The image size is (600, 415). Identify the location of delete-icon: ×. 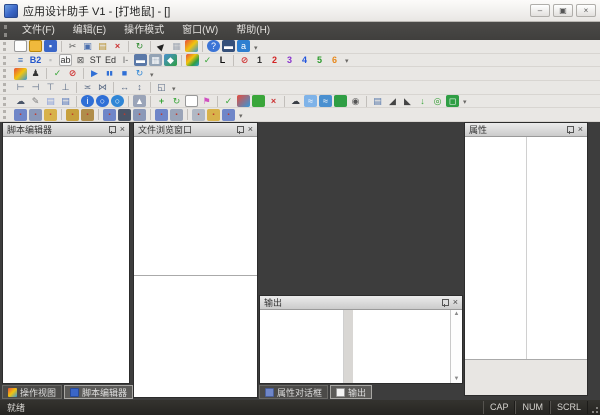
(117, 46).